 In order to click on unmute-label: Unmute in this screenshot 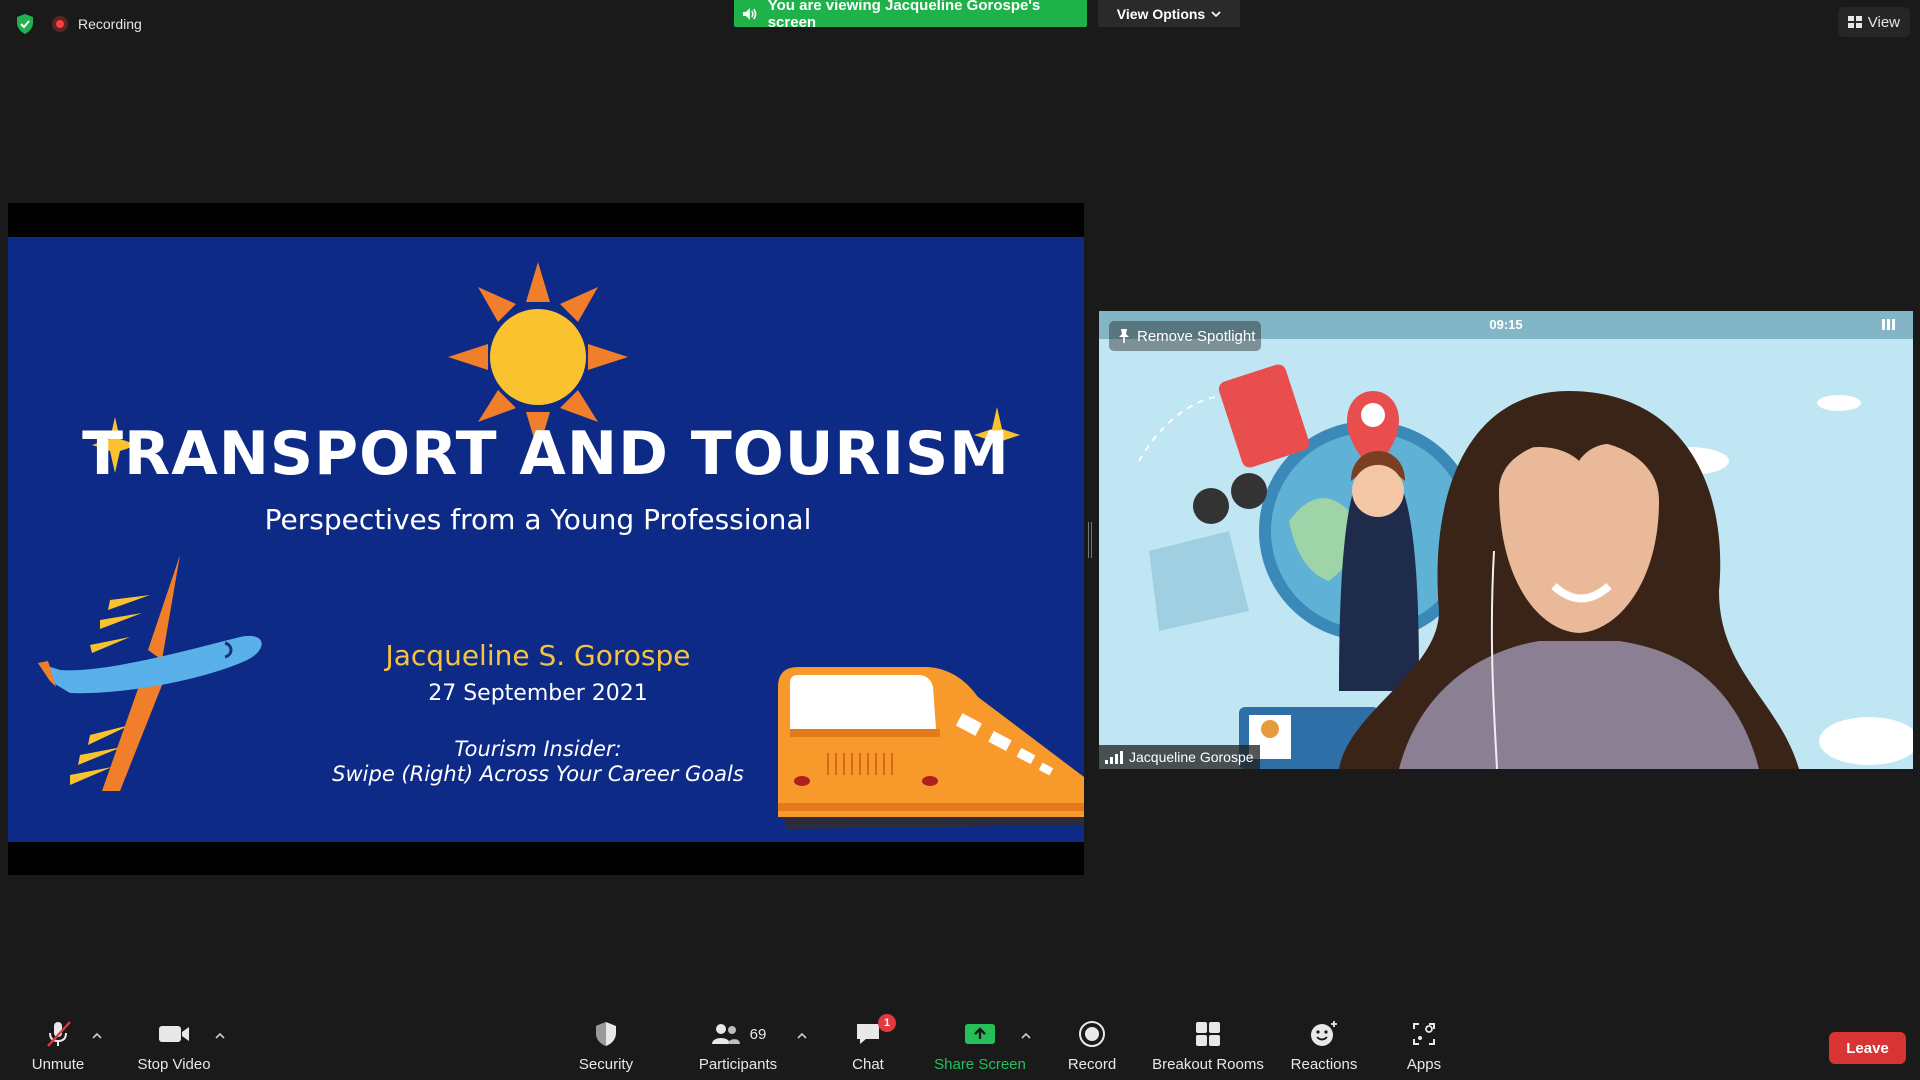, I will do `click(58, 1064)`.